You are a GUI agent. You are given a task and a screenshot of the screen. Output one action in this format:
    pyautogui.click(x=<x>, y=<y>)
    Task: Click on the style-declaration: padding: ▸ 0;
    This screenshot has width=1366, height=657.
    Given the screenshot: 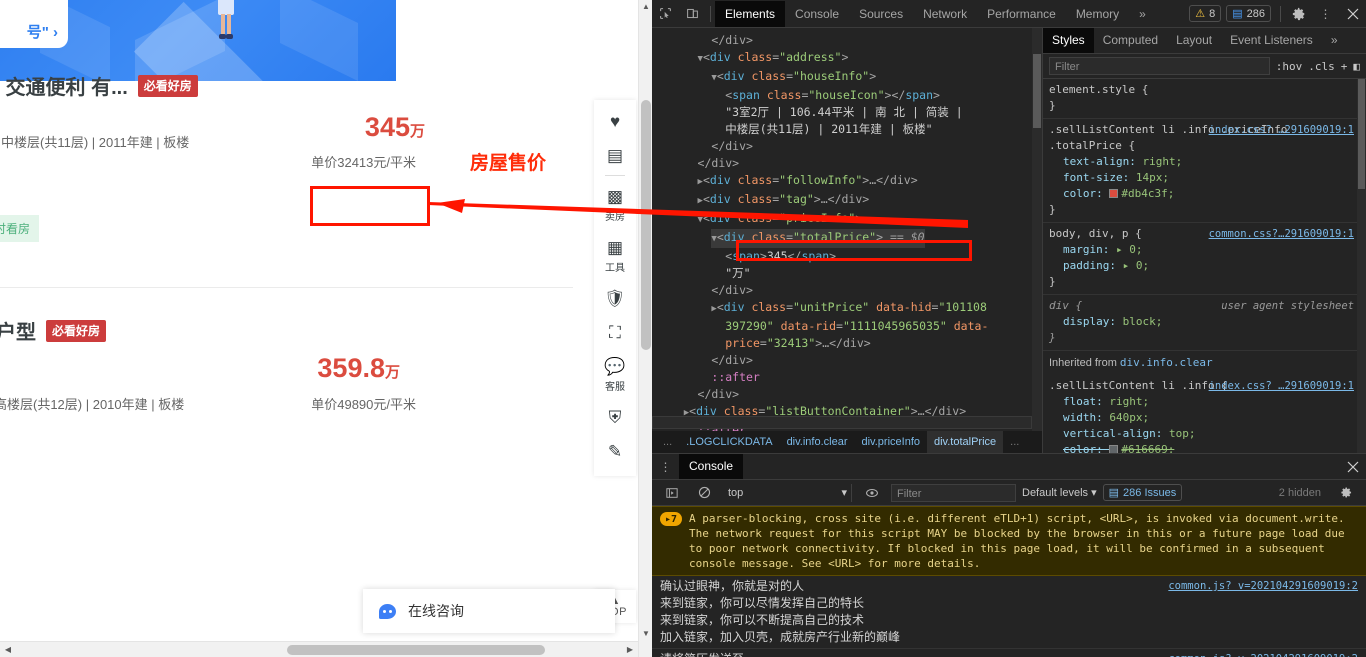 What is the action you would take?
    pyautogui.click(x=1204, y=266)
    